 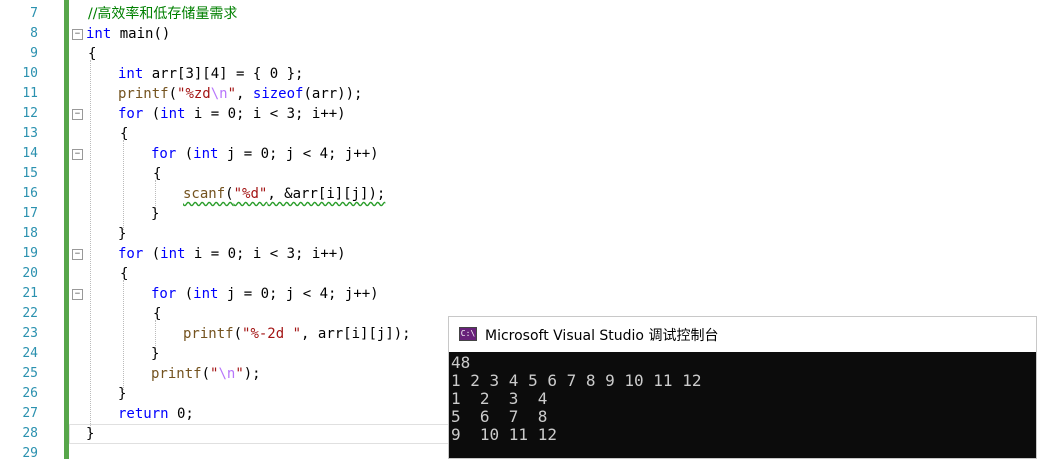 What do you see at coordinates (461, 362) in the screenshot?
I see `console-output-line: 48` at bounding box center [461, 362].